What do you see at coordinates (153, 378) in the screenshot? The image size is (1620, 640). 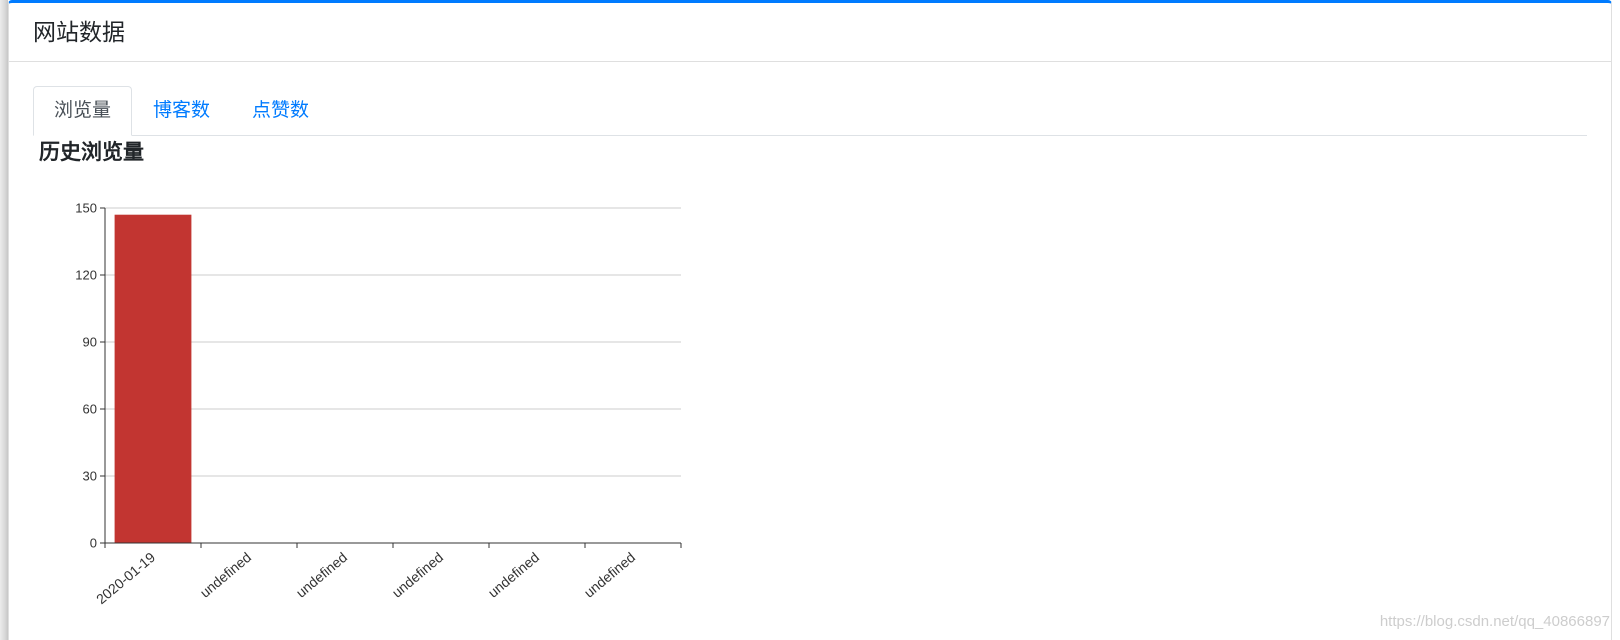 I see `bar` at bounding box center [153, 378].